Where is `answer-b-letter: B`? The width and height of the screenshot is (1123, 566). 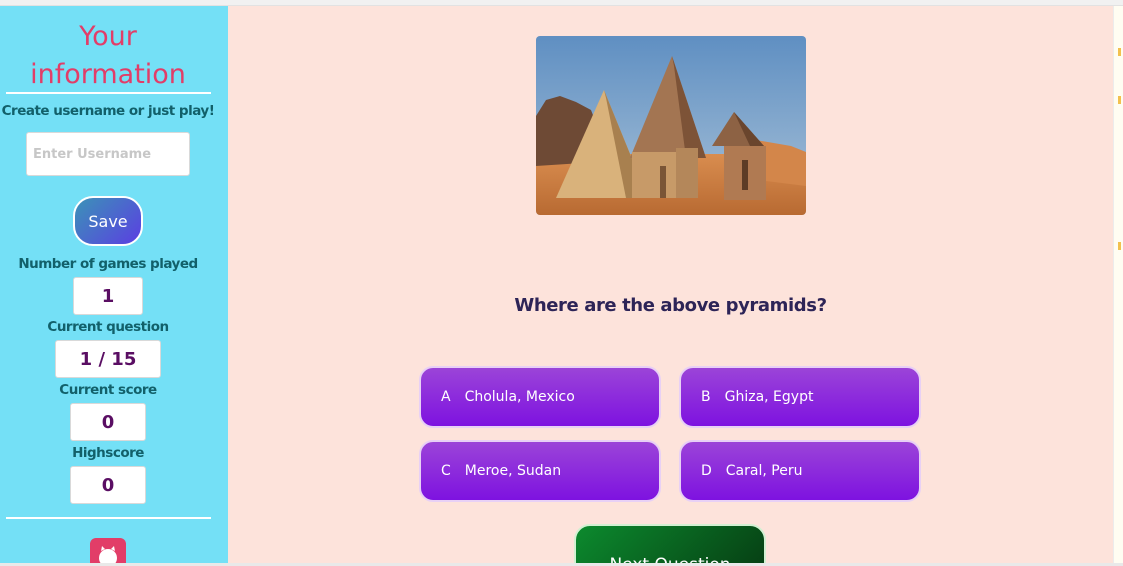 answer-b-letter: B is located at coordinates (706, 397).